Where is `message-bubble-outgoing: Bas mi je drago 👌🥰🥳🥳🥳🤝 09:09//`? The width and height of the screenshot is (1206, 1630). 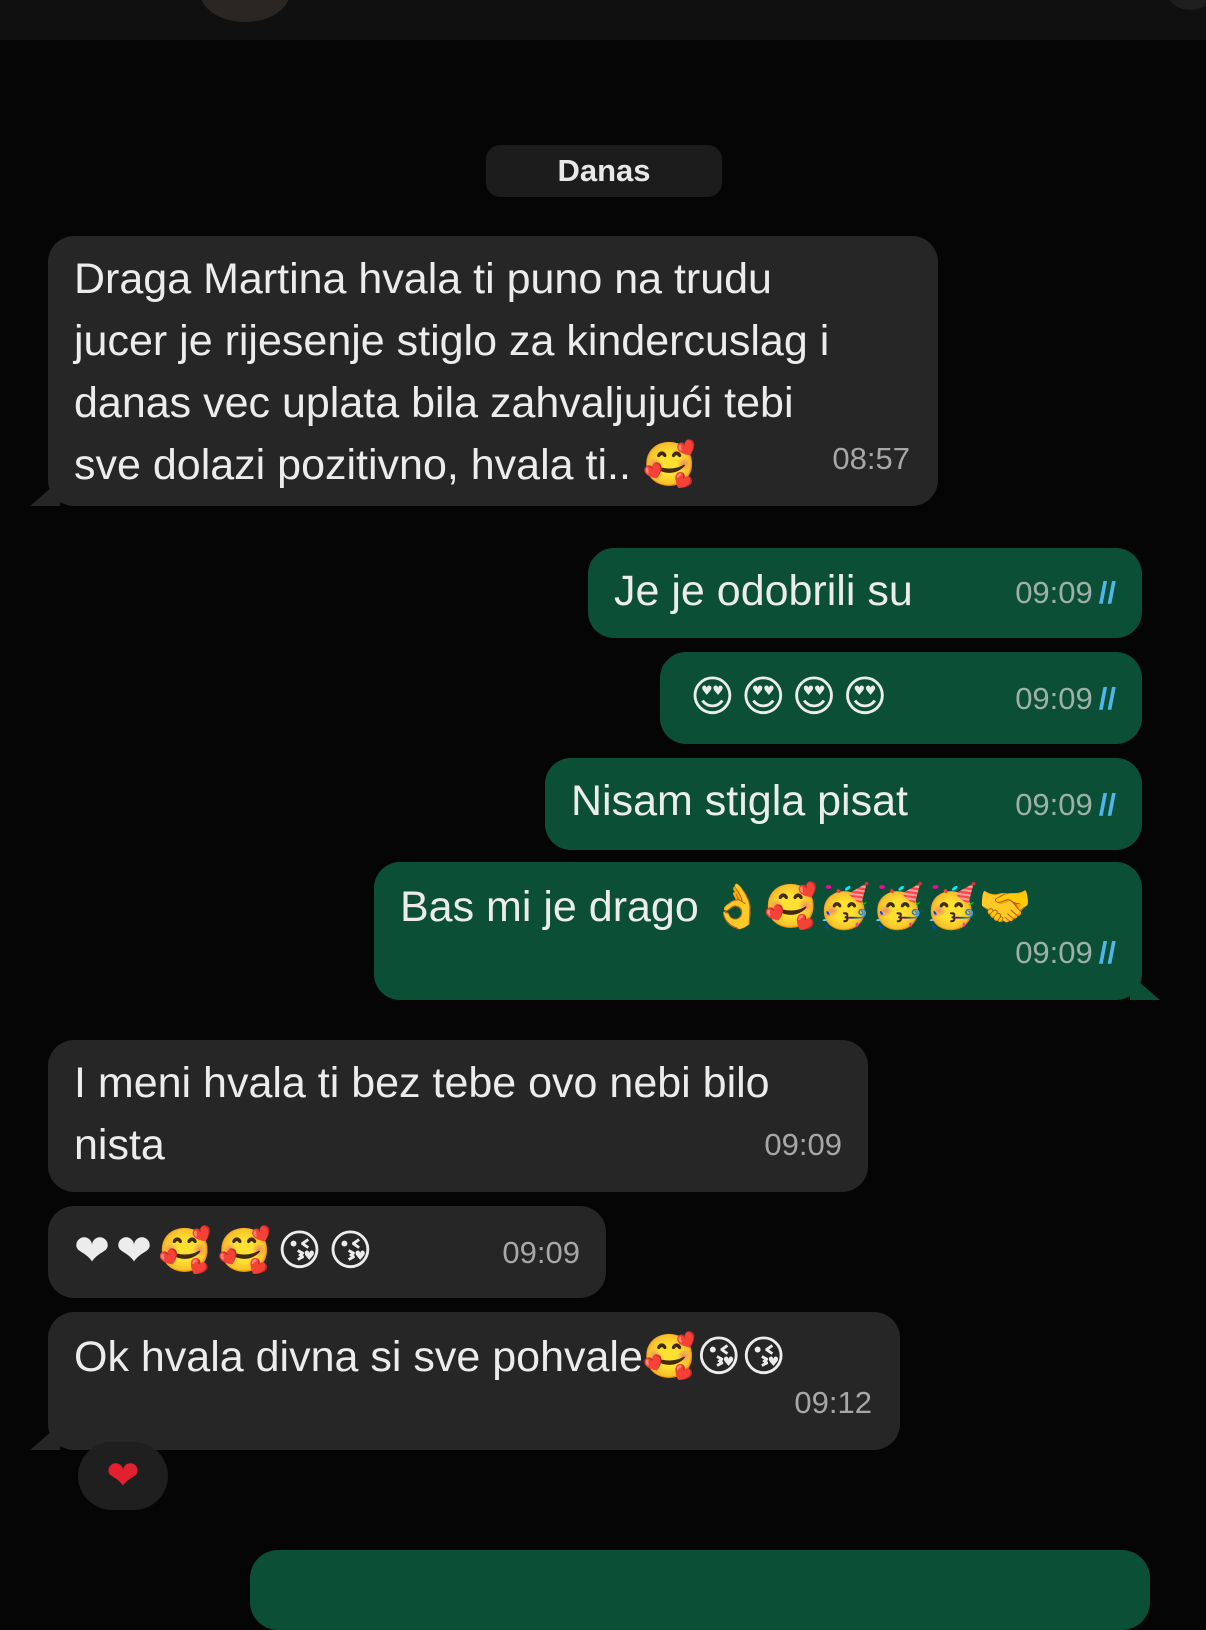 message-bubble-outgoing: Bas mi je drago 👌🥰🥳🥳🥳🤝 09:09// is located at coordinates (758, 931).